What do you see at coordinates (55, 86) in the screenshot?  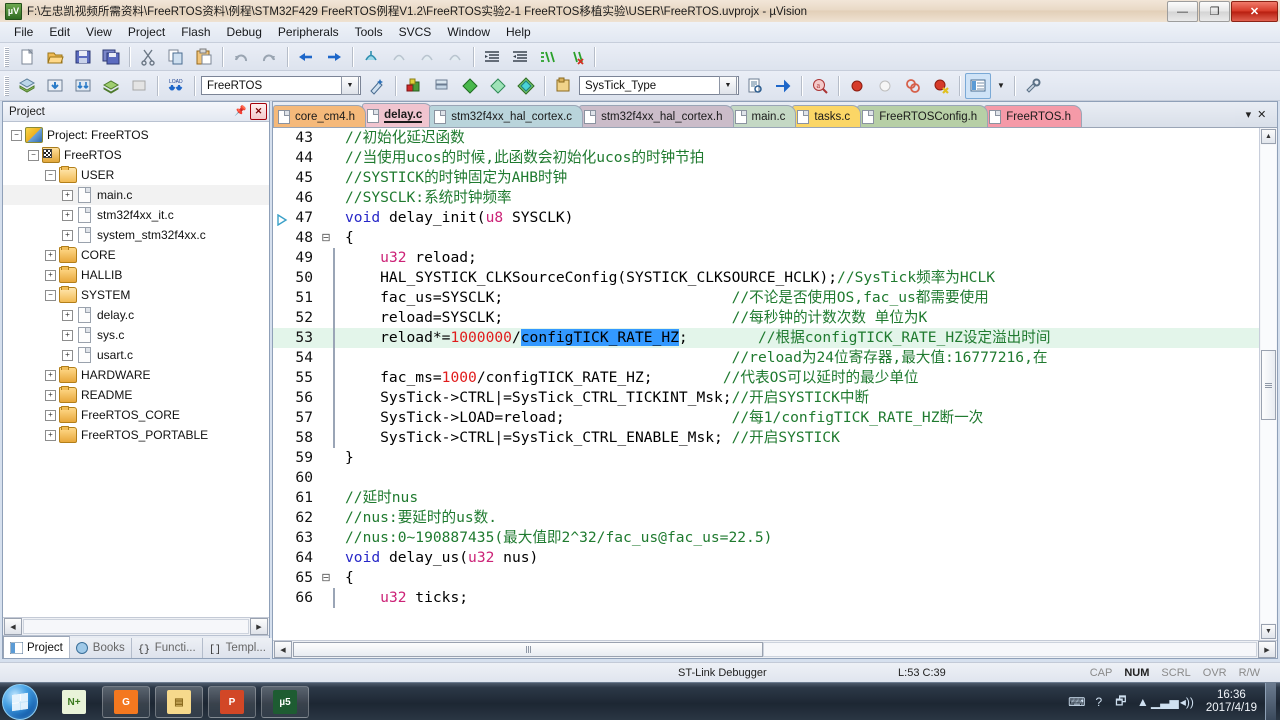 I see `rebuild-icon` at bounding box center [55, 86].